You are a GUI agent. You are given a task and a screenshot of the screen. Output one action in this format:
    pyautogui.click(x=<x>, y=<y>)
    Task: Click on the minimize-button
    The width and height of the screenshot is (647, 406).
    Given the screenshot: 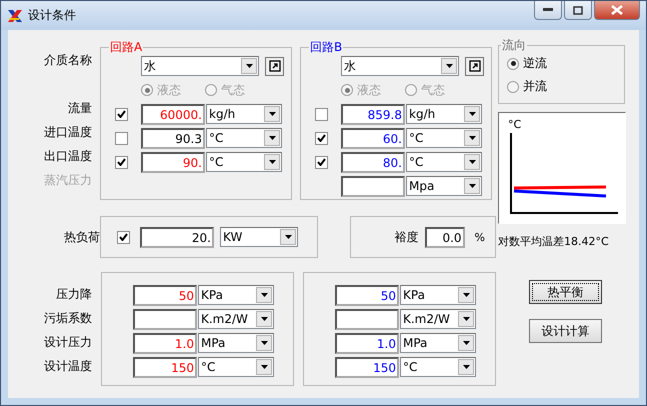 What is the action you would take?
    pyautogui.click(x=548, y=10)
    